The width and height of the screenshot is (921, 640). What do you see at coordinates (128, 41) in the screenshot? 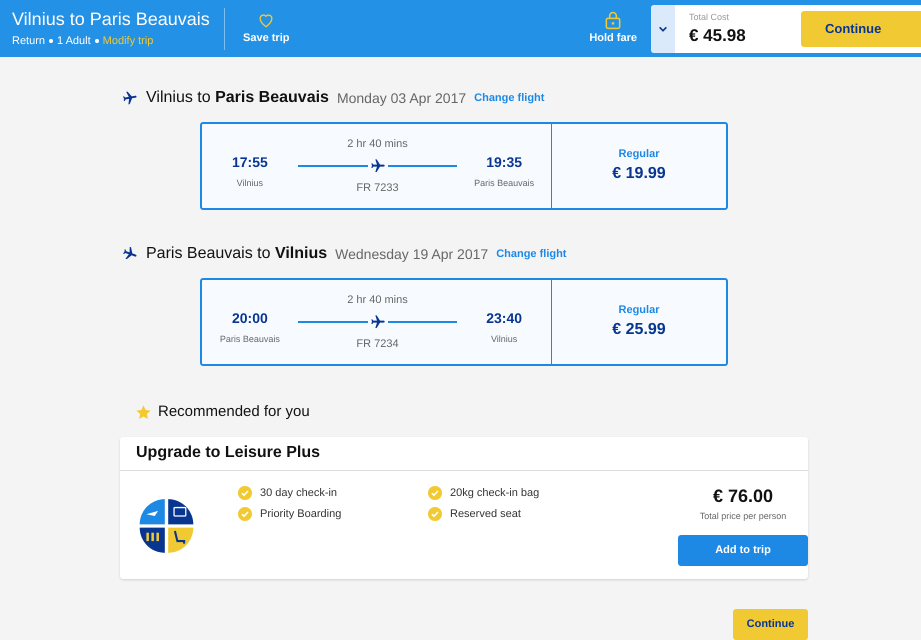
I see `modify-trip-link: Modify trip` at bounding box center [128, 41].